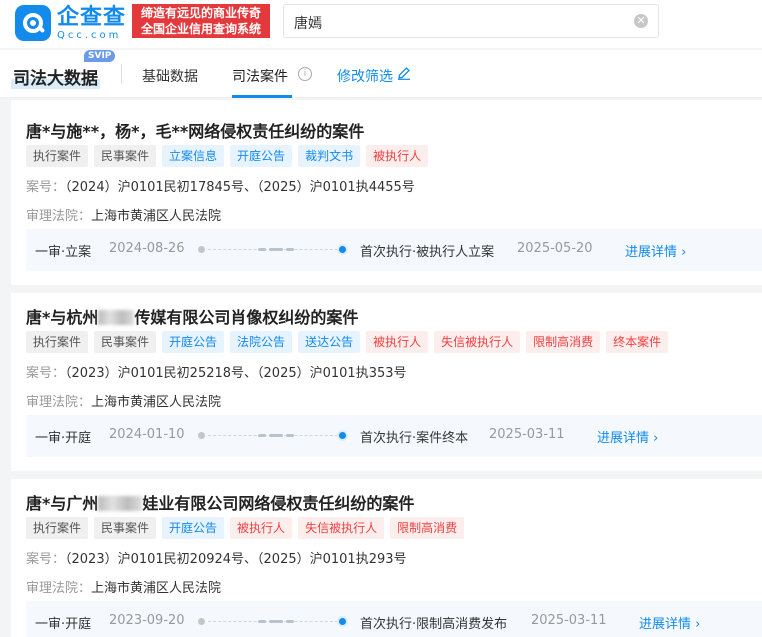 The image size is (762, 637). I want to click on case-title-prefix: 唐*与广州, so click(62, 503).